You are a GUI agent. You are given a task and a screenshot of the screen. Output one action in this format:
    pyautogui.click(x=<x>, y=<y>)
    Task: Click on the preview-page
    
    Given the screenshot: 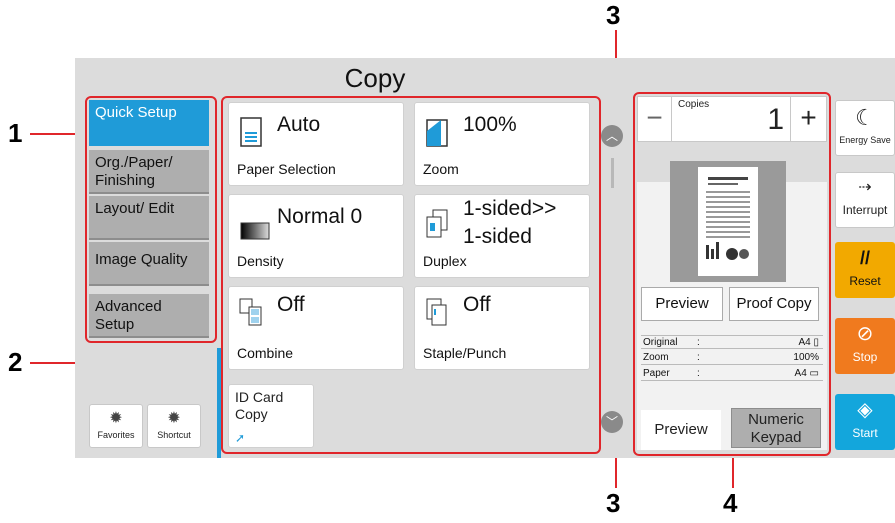 What is the action you would take?
    pyautogui.click(x=728, y=221)
    